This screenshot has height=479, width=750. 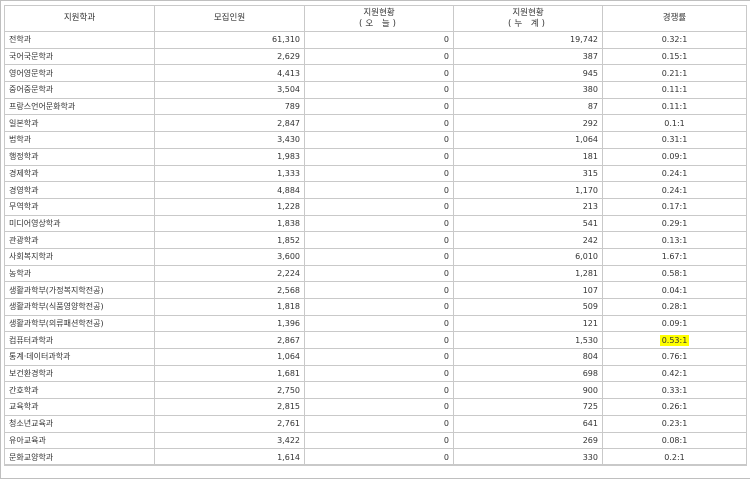 What do you see at coordinates (375, 307) in the screenshot?
I see `table-row: 생활과학부(식품영양학전공) 1,818 0 509 0.28:1` at bounding box center [375, 307].